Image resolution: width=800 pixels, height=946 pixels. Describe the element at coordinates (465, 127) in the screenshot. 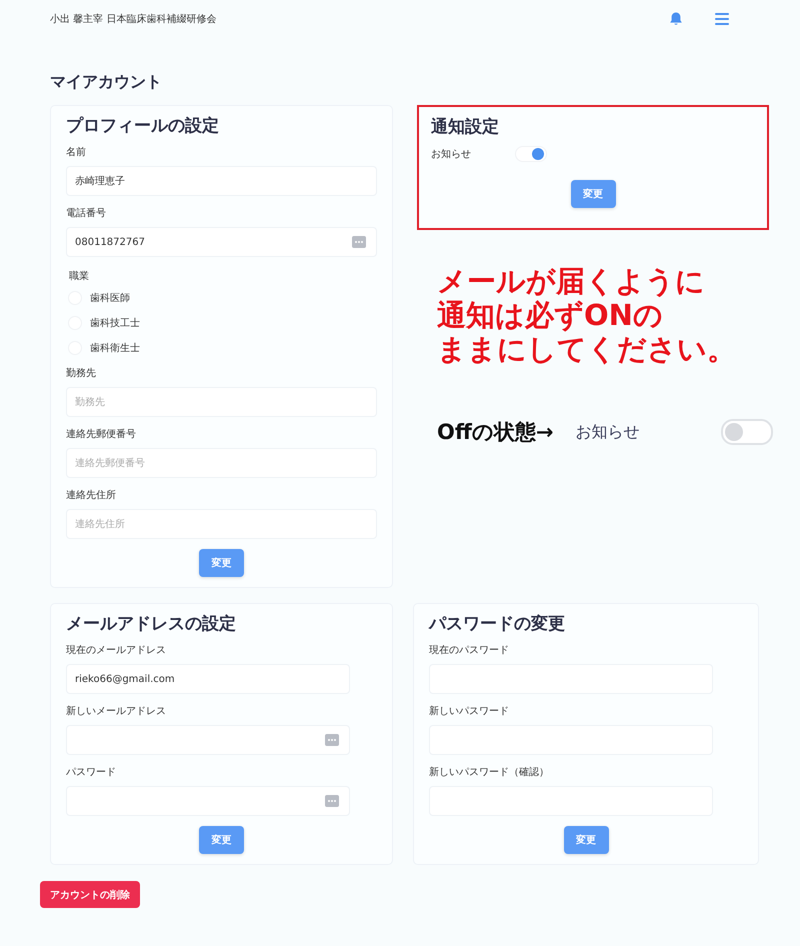

I see `card-title: 通知設定` at that location.